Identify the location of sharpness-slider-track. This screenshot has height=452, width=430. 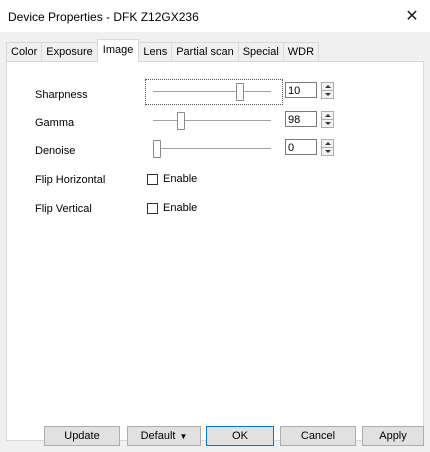
(212, 91).